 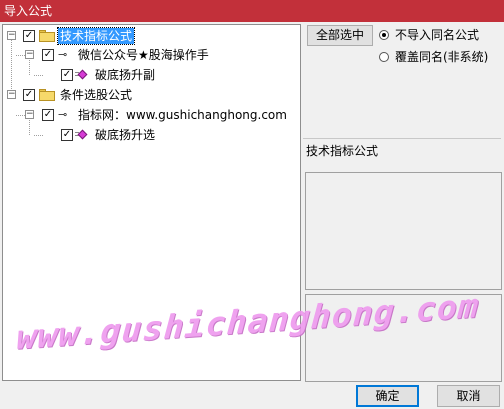 I want to click on tree-node-label: 破底扬升选, so click(x=125, y=135).